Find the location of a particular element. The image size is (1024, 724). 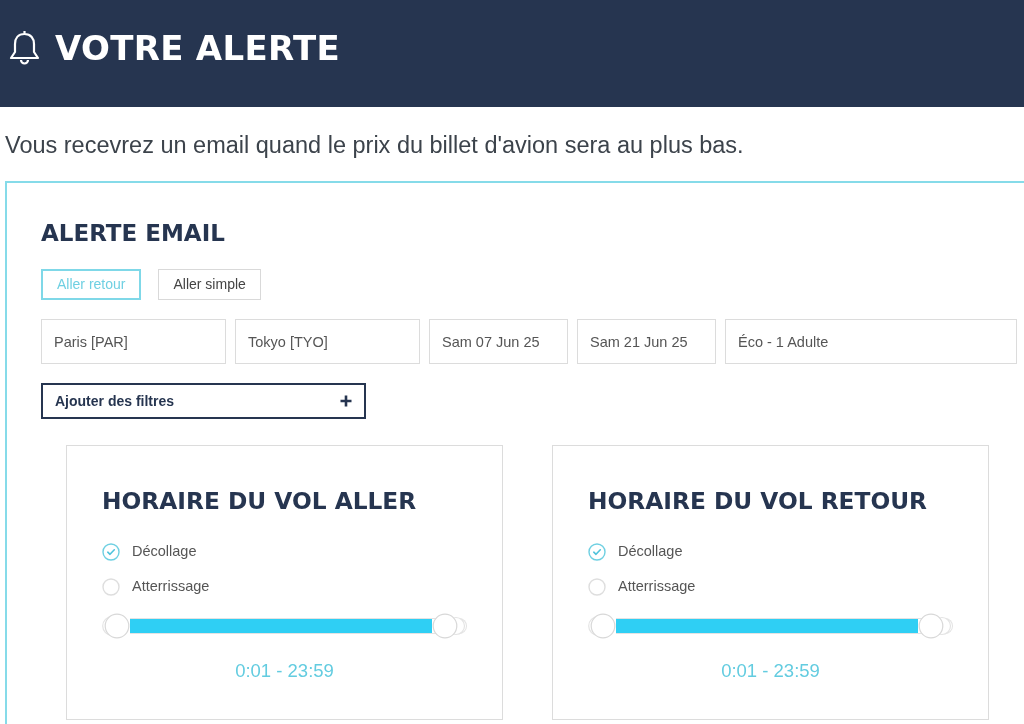

input-field: Tokyo [TYO] is located at coordinates (327, 341).